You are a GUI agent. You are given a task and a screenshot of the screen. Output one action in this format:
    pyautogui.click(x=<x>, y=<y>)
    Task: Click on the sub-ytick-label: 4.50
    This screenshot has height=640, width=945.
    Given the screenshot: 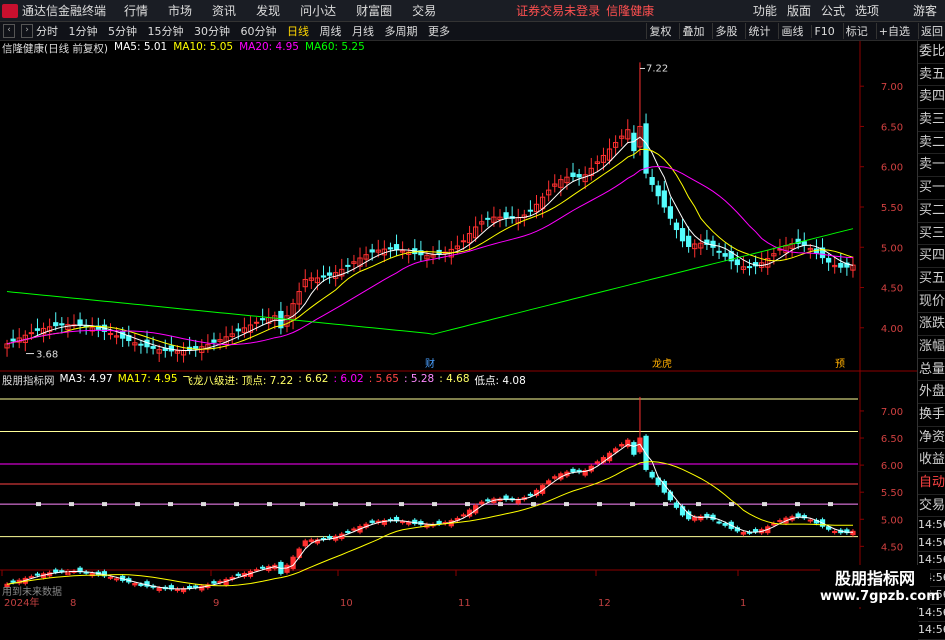 What is the action you would take?
    pyautogui.click(x=892, y=547)
    